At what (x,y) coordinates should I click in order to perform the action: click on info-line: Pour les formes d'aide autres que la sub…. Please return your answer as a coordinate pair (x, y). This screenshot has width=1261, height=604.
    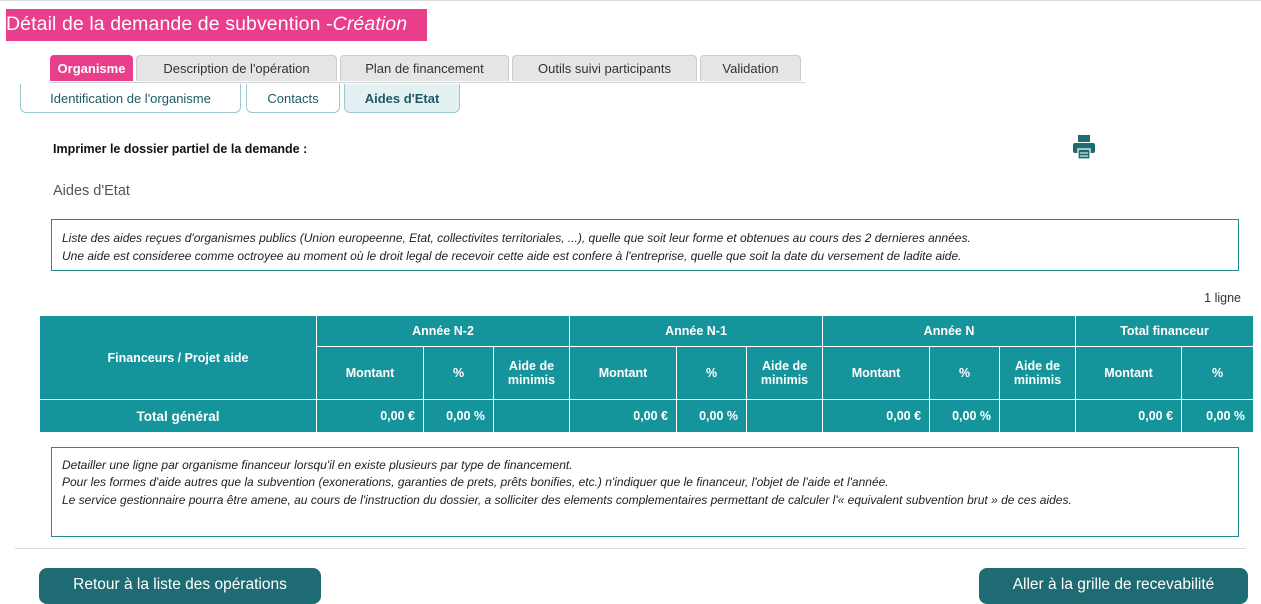
    Looking at the image, I should click on (475, 482).